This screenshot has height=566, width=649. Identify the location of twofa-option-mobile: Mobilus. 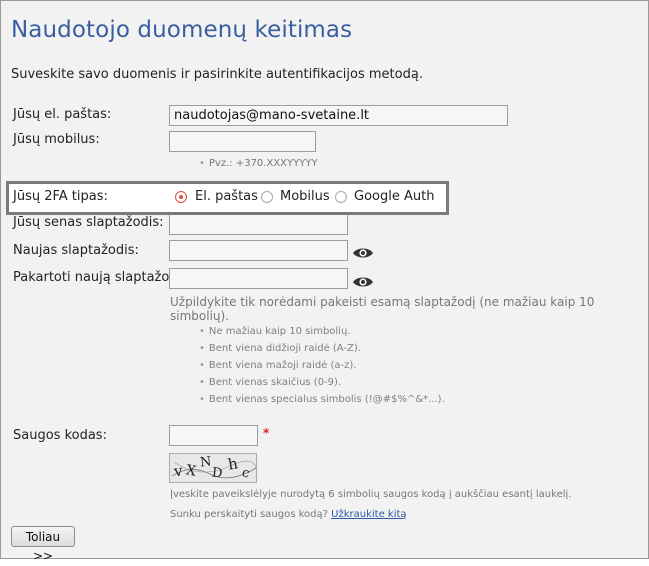
(305, 196).